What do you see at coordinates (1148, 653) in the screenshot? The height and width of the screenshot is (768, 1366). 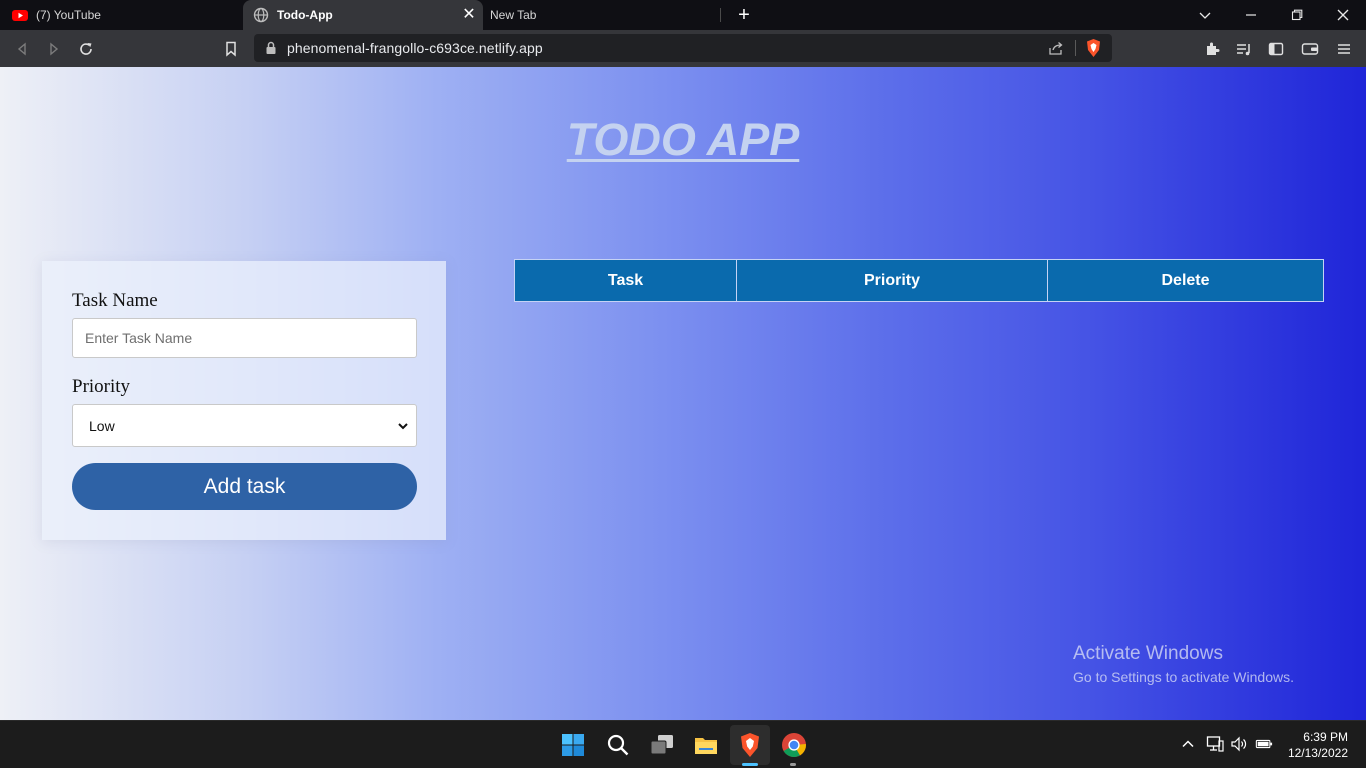 I see `watermark-title: Activate Windows` at bounding box center [1148, 653].